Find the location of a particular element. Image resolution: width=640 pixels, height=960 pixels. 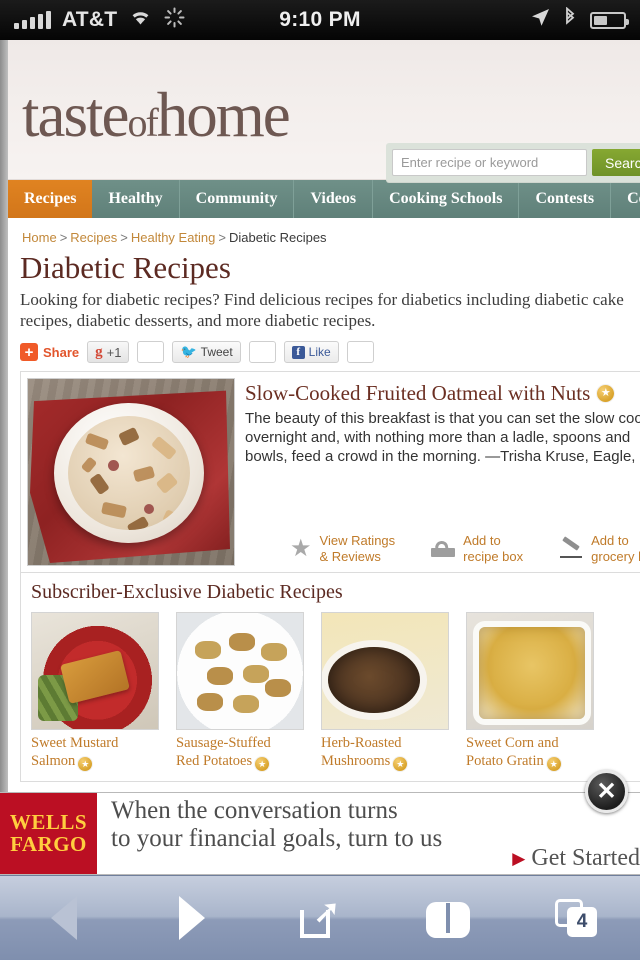

tile-1-line-2: Salmon is located at coordinates (53, 760).